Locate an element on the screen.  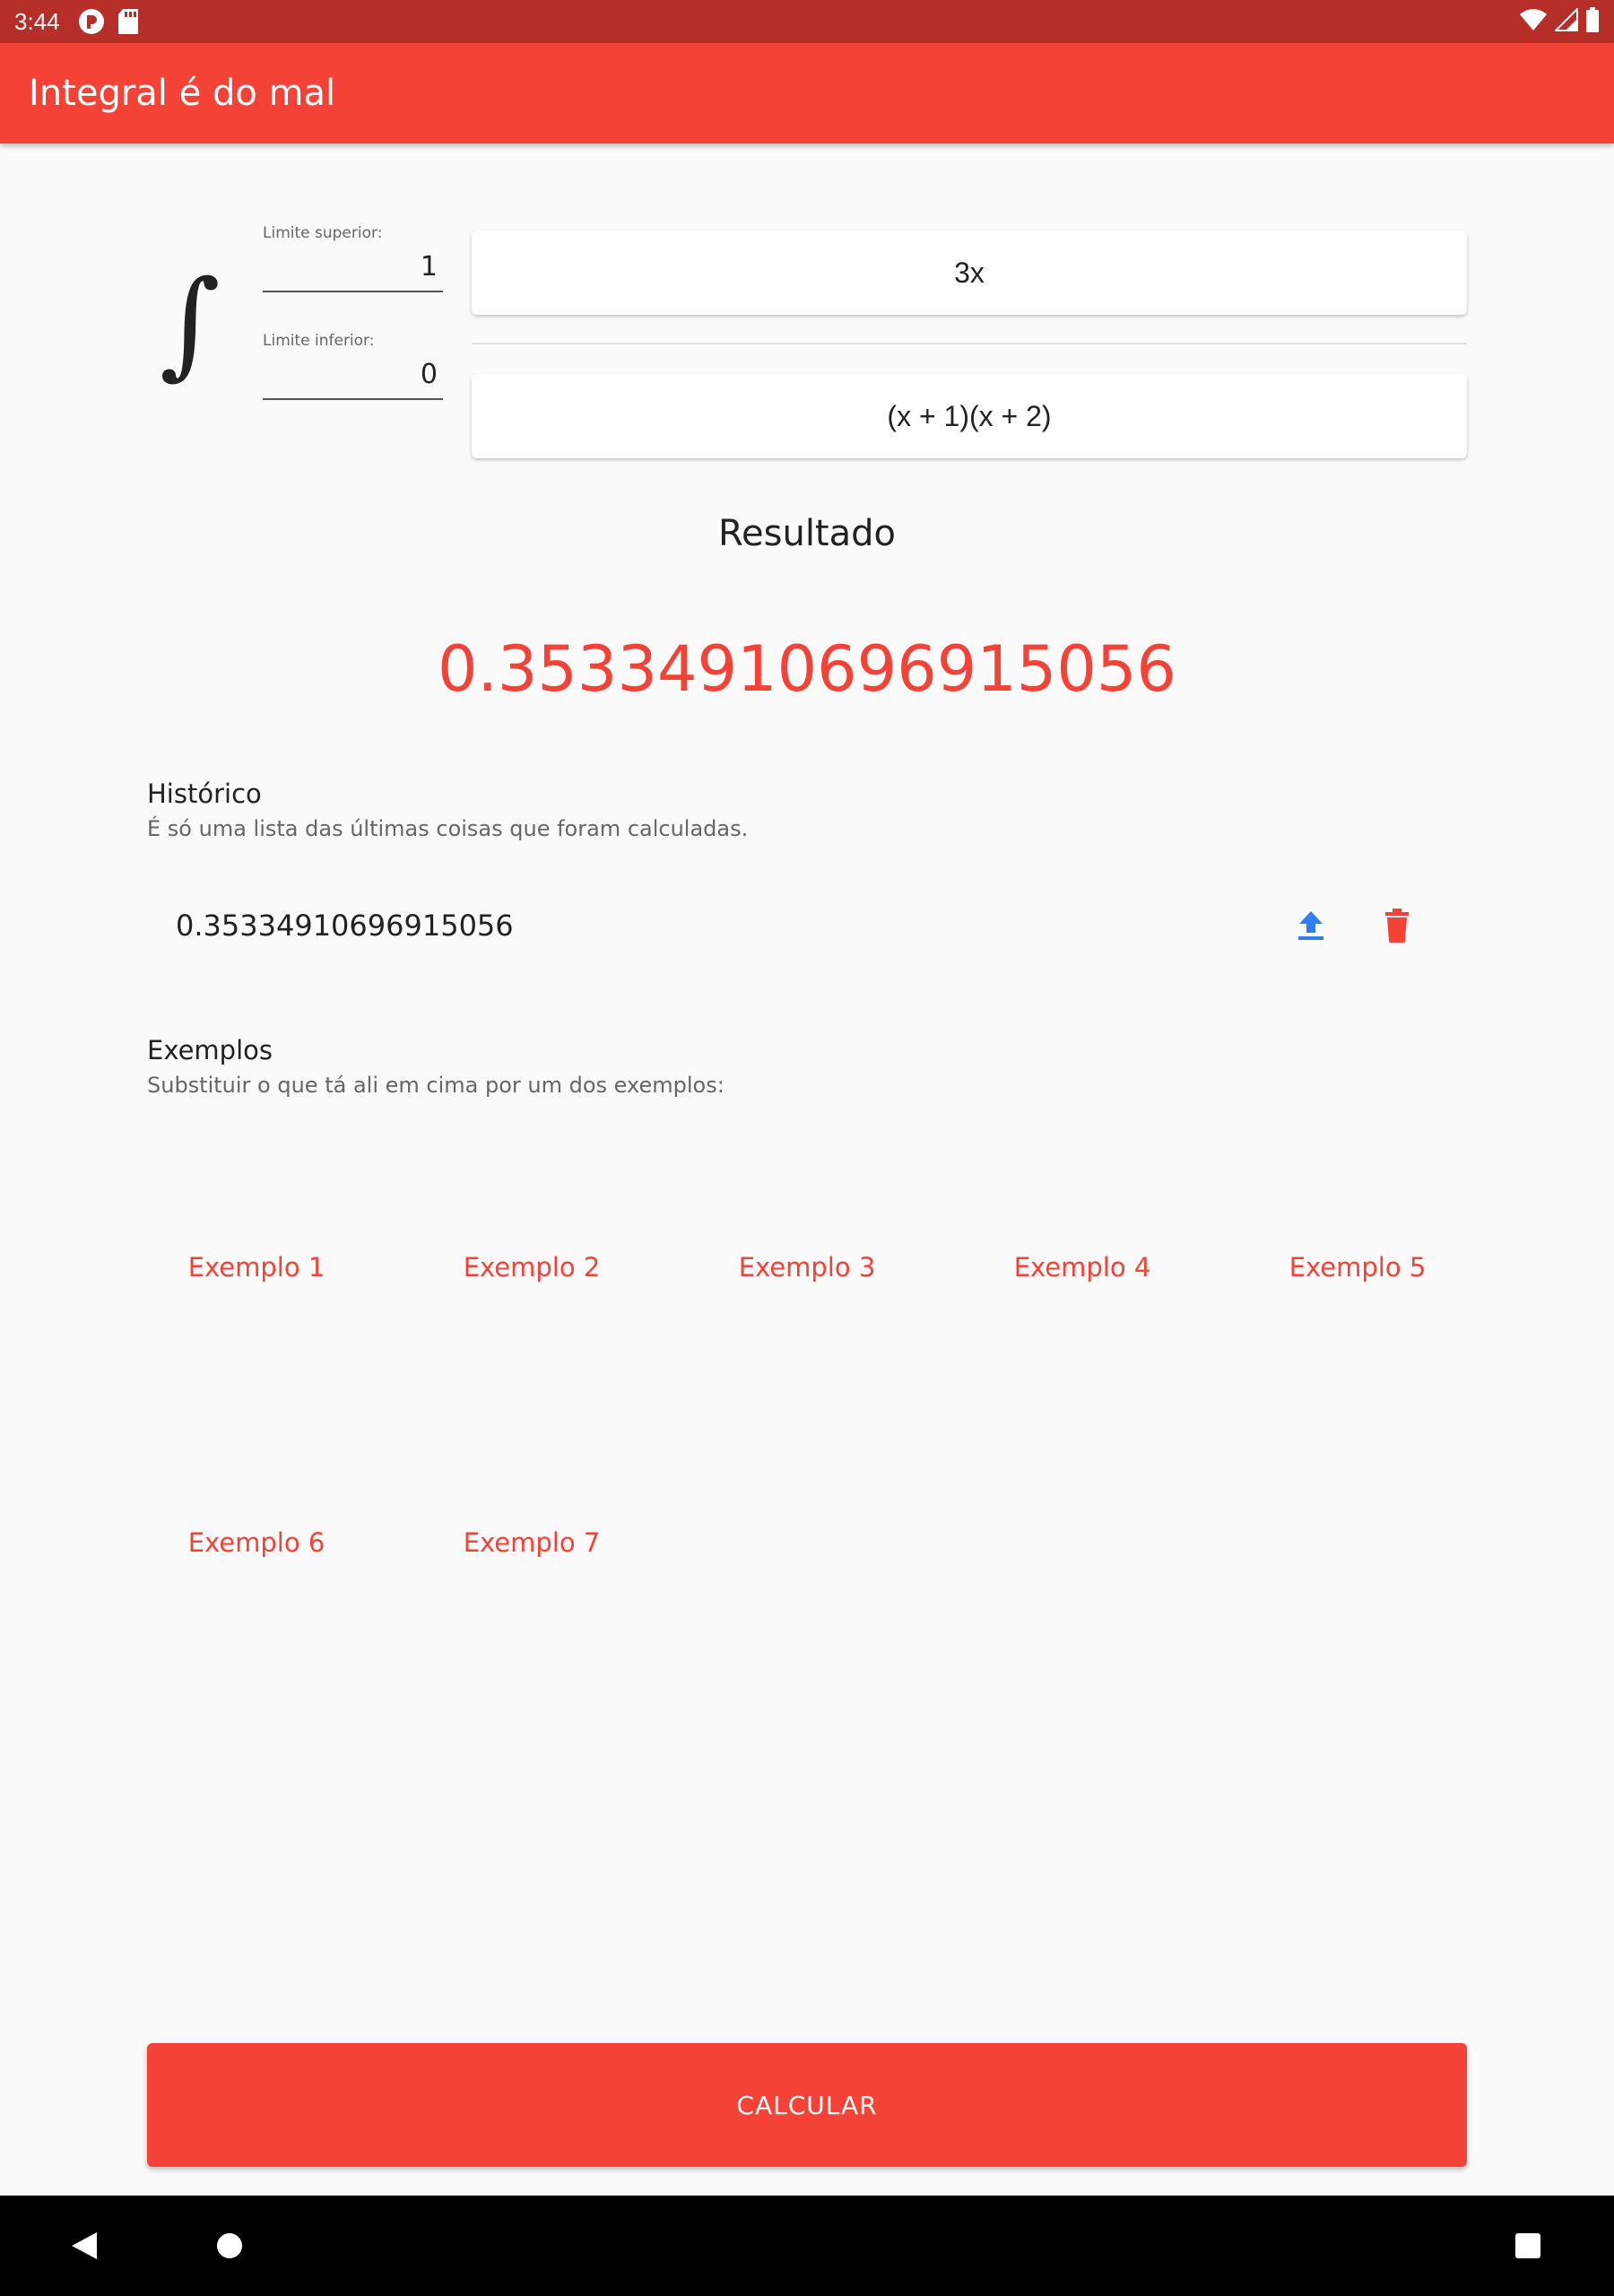
app-title: Integral é do mal is located at coordinates (182, 93).